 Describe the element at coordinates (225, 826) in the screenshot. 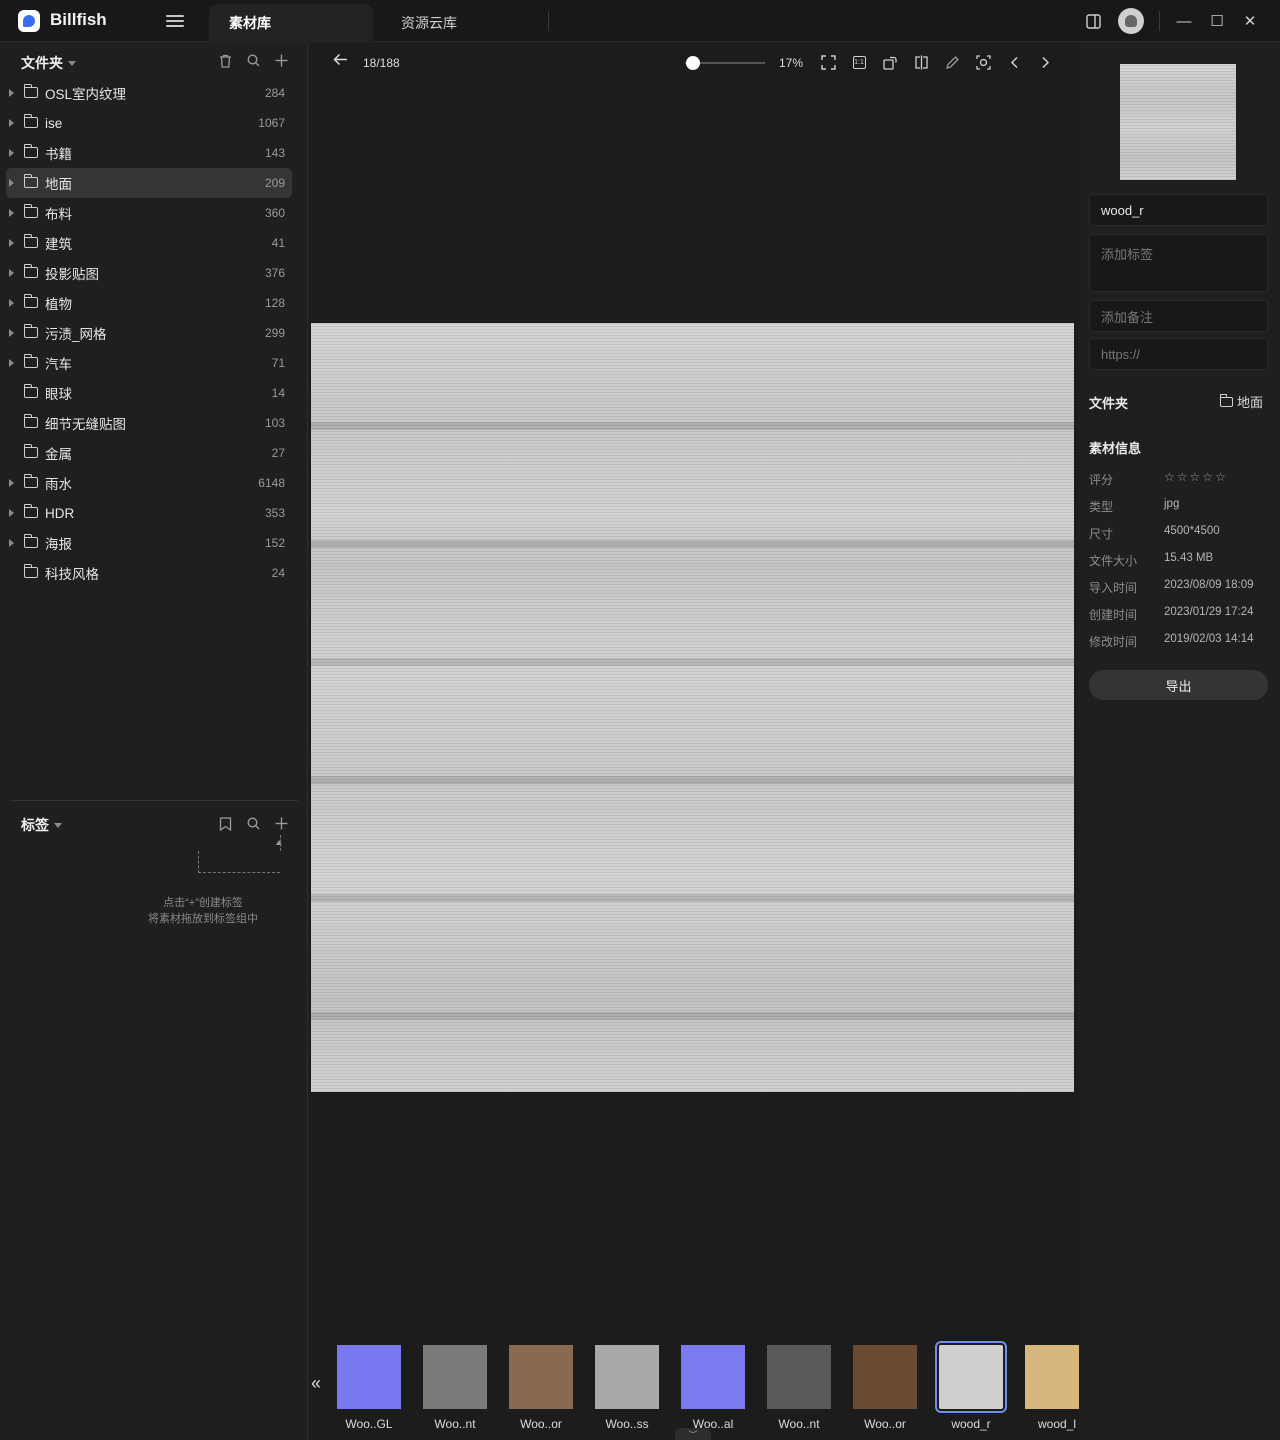

I see `bookmark-icon` at that location.